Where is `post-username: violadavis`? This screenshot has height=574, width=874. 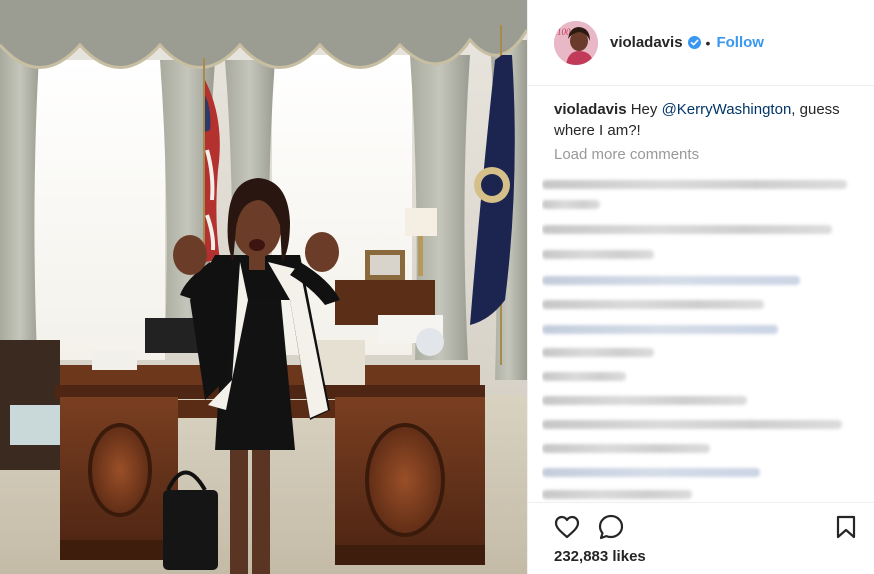
post-username: violadavis is located at coordinates (646, 42).